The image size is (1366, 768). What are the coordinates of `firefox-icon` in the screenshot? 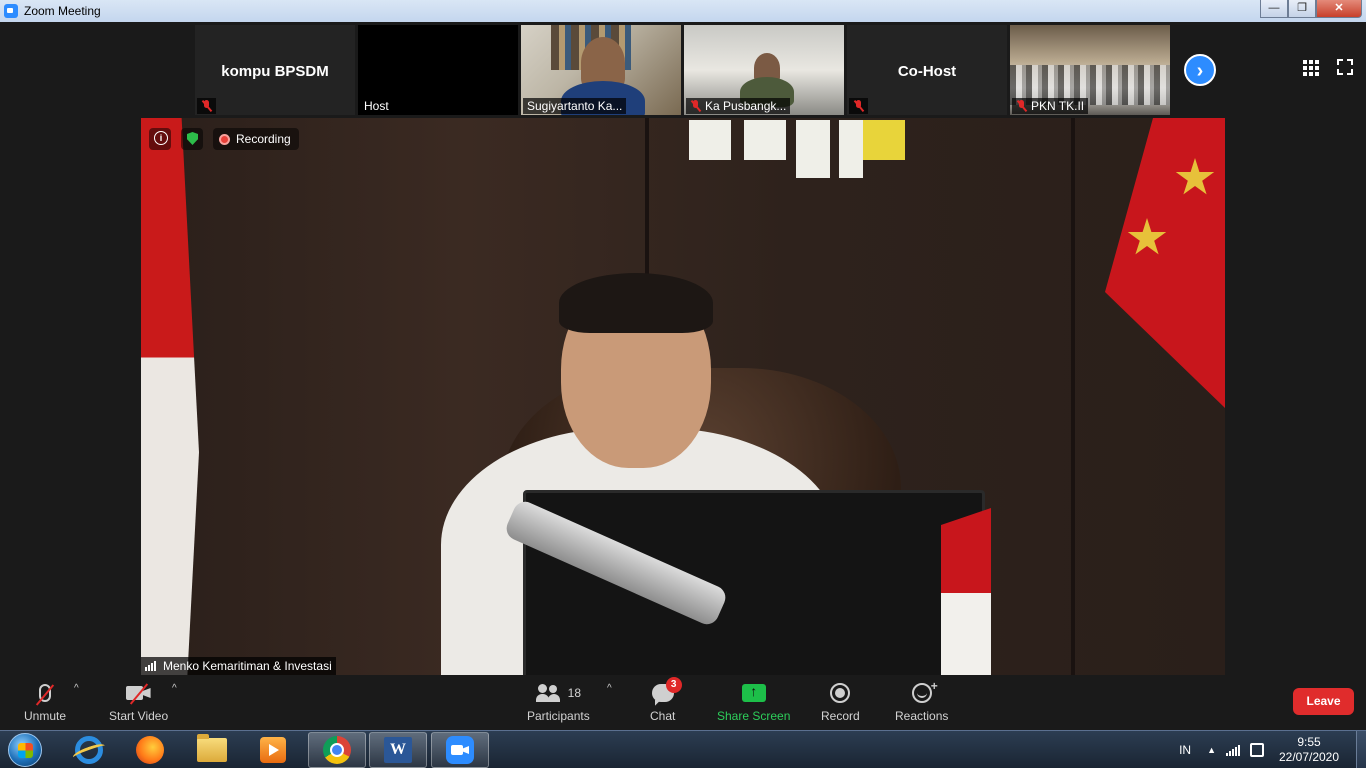 It's located at (150, 750).